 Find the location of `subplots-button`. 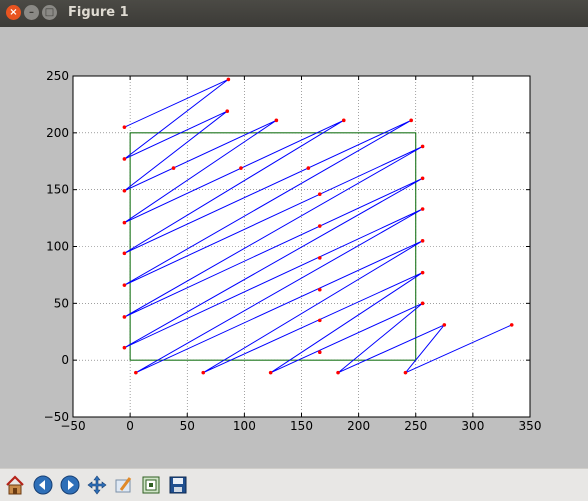

subplots-button is located at coordinates (150, 484).